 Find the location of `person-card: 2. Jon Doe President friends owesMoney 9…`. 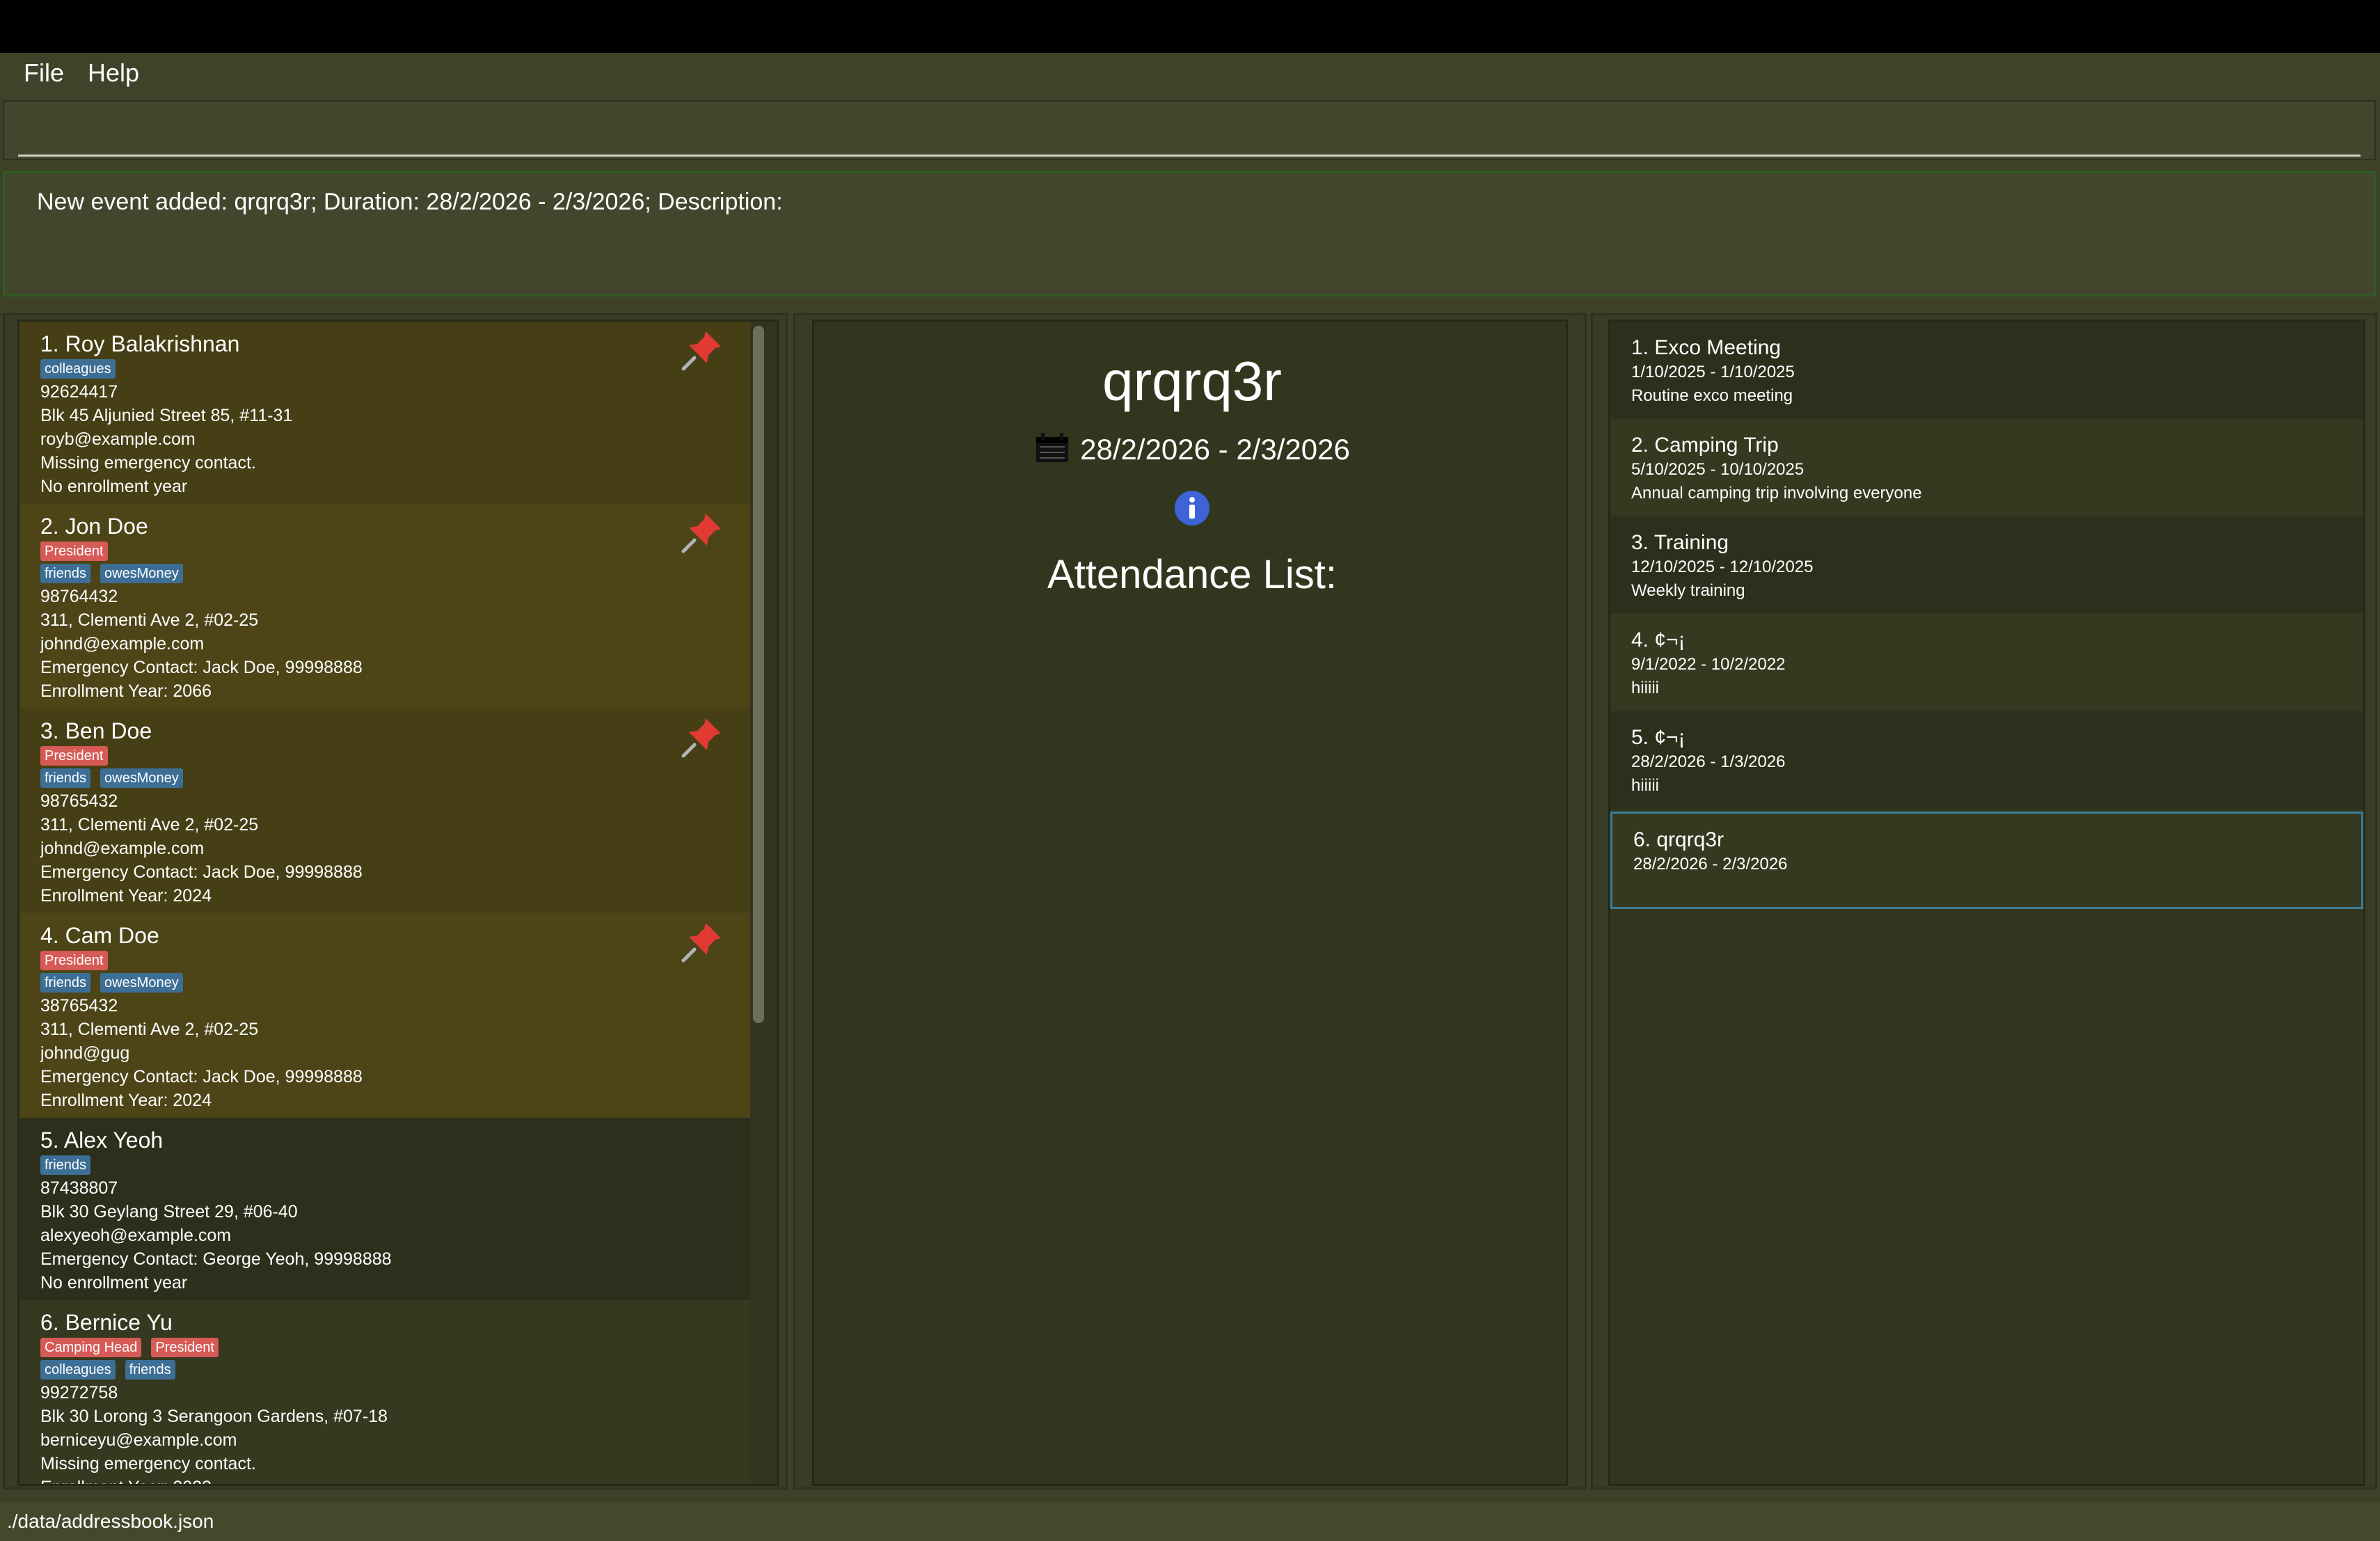

person-card: 2. Jon Doe President friends owesMoney 9… is located at coordinates (385, 606).